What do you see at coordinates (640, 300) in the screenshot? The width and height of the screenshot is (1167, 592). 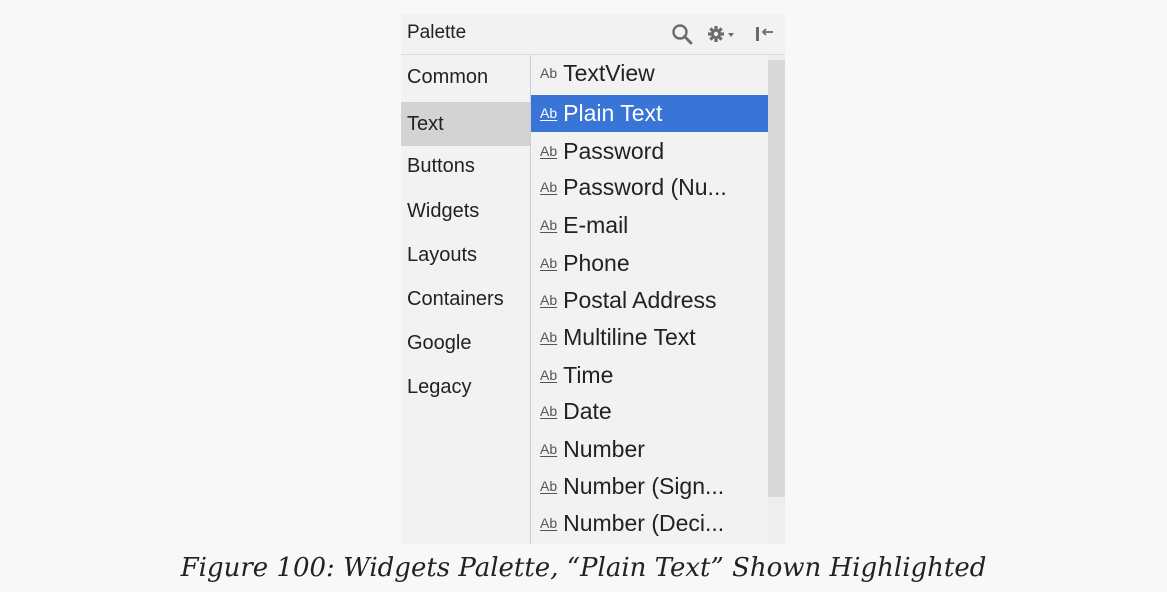 I see `widget-label: Postal Address` at bounding box center [640, 300].